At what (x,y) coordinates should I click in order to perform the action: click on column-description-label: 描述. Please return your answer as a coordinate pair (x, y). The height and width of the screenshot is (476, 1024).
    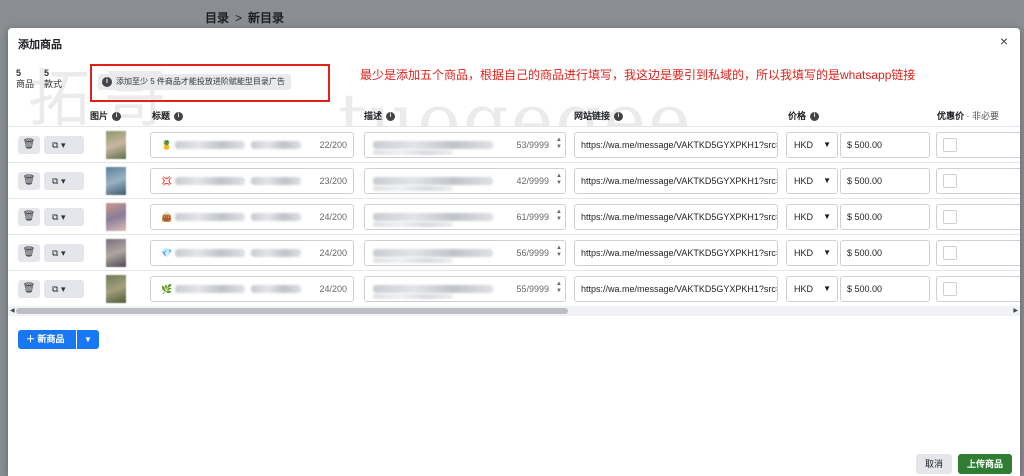
    Looking at the image, I should click on (373, 116).